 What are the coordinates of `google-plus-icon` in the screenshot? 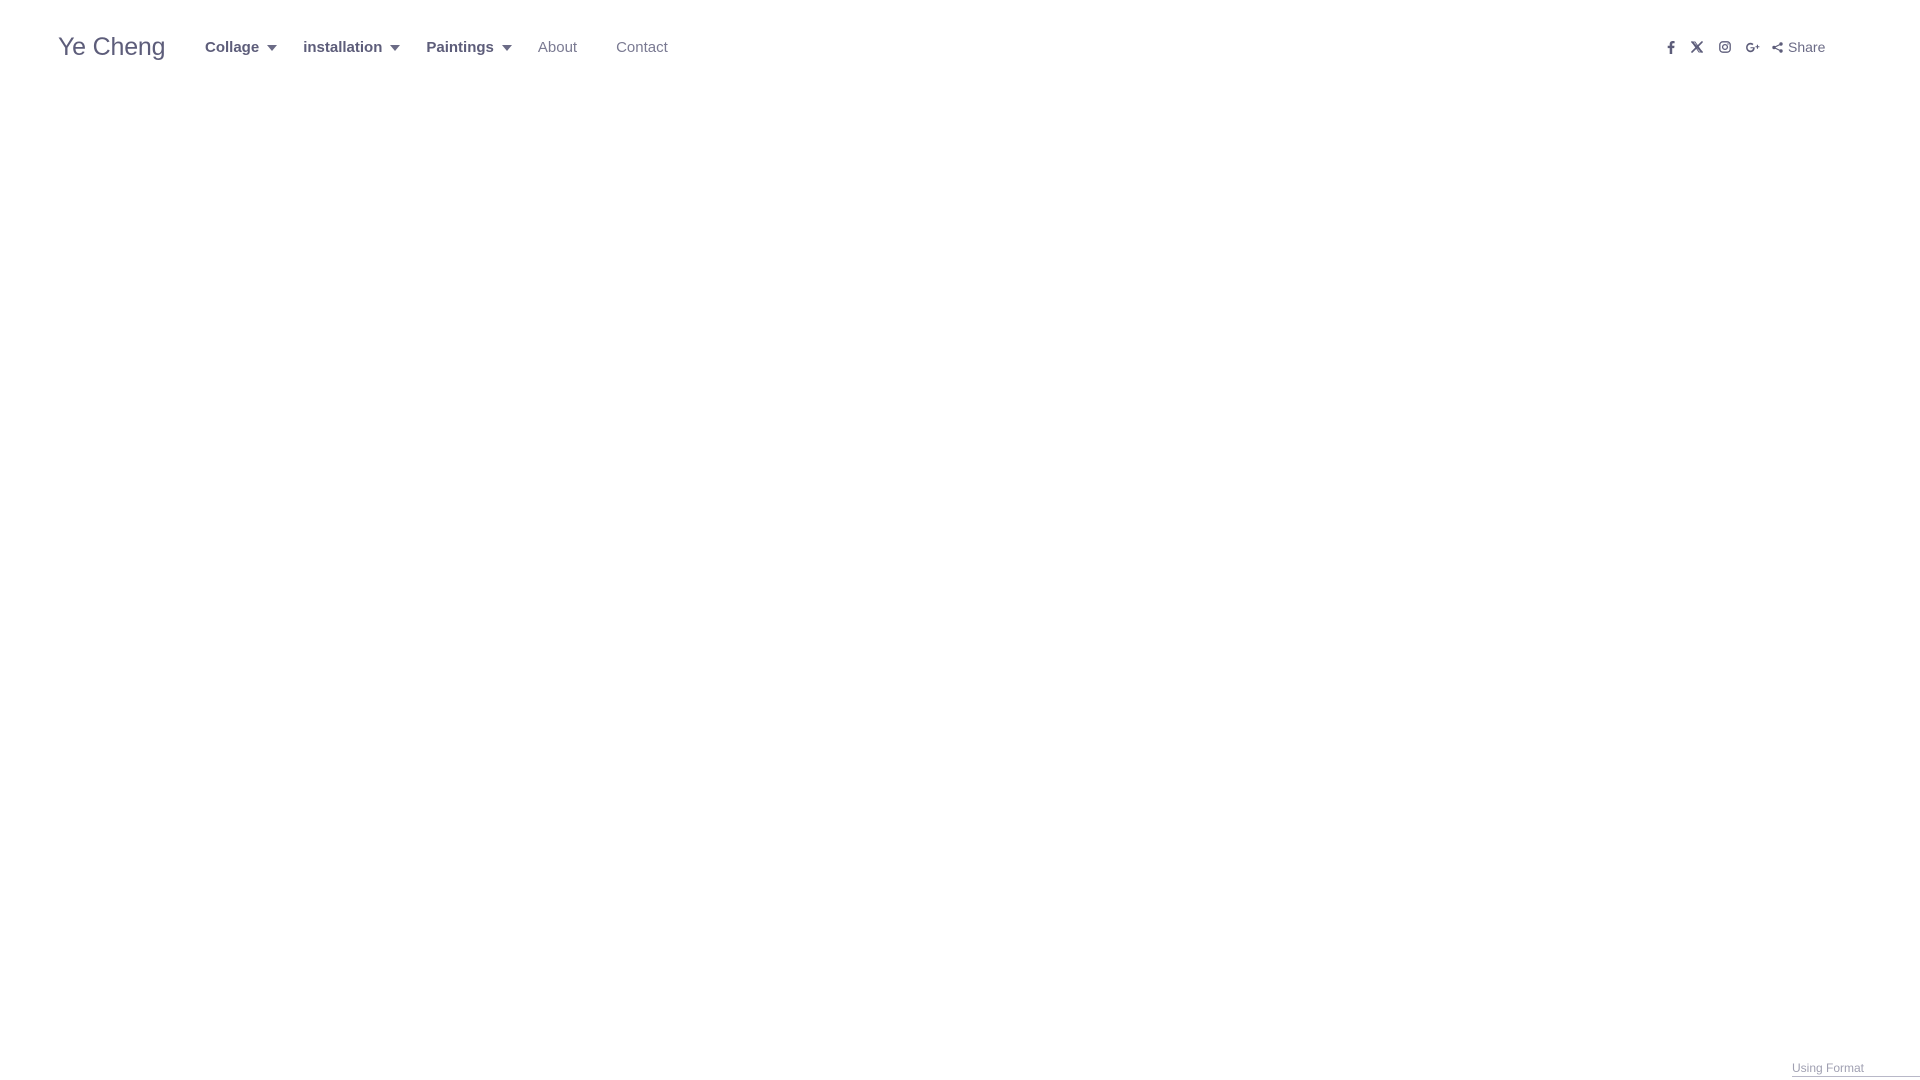 It's located at (1753, 47).